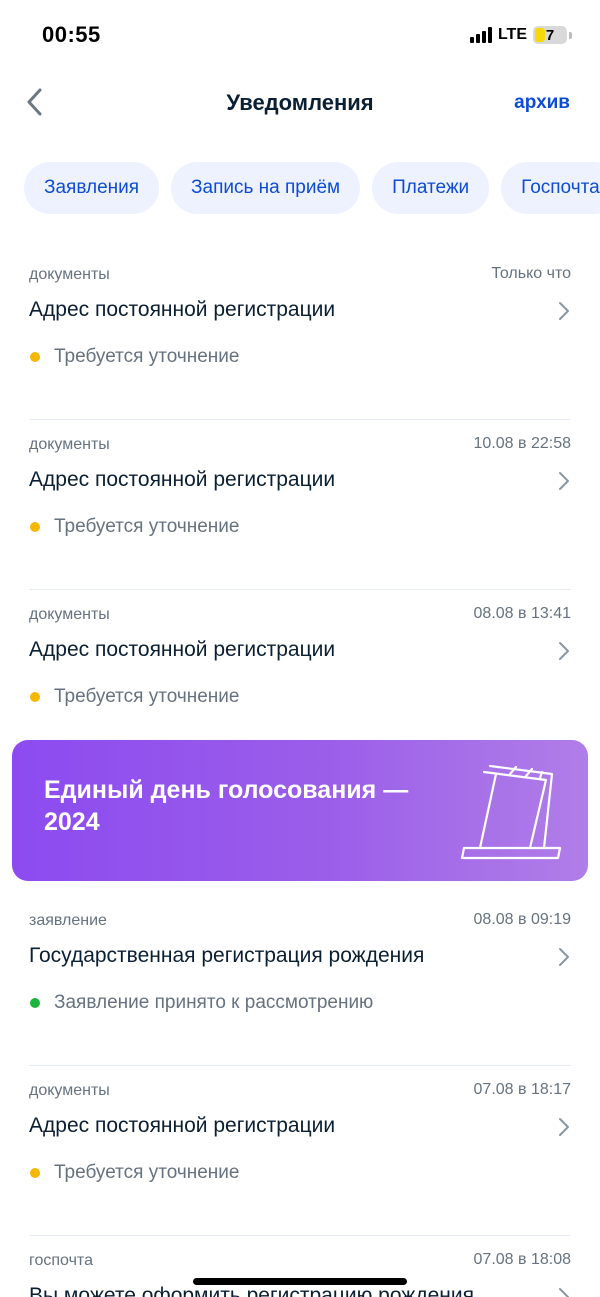 This screenshot has width=600, height=1297. What do you see at coordinates (266, 188) in the screenshot?
I see `chip-appointment: Запись на приём` at bounding box center [266, 188].